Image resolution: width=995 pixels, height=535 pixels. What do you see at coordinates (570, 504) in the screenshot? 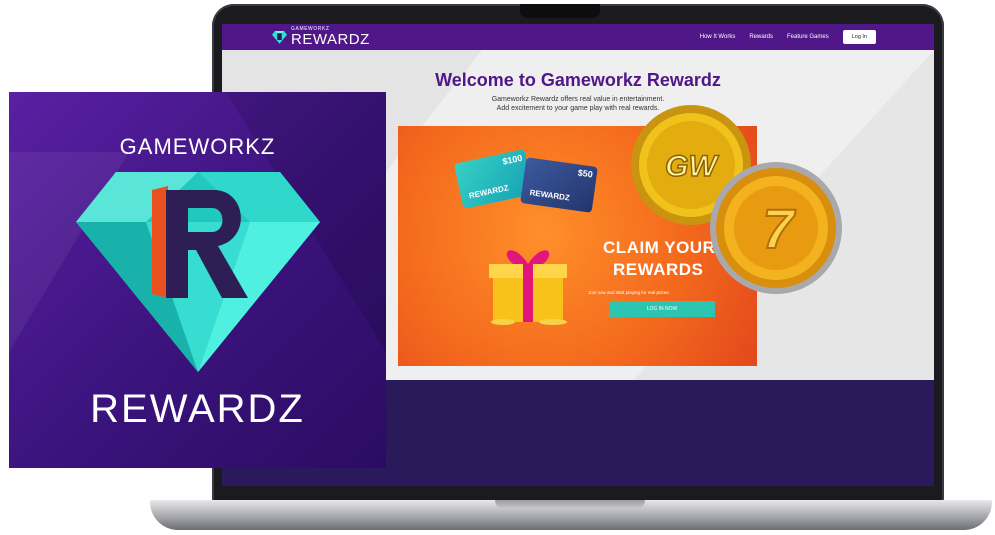
I see `laptop-base-groove` at bounding box center [570, 504].